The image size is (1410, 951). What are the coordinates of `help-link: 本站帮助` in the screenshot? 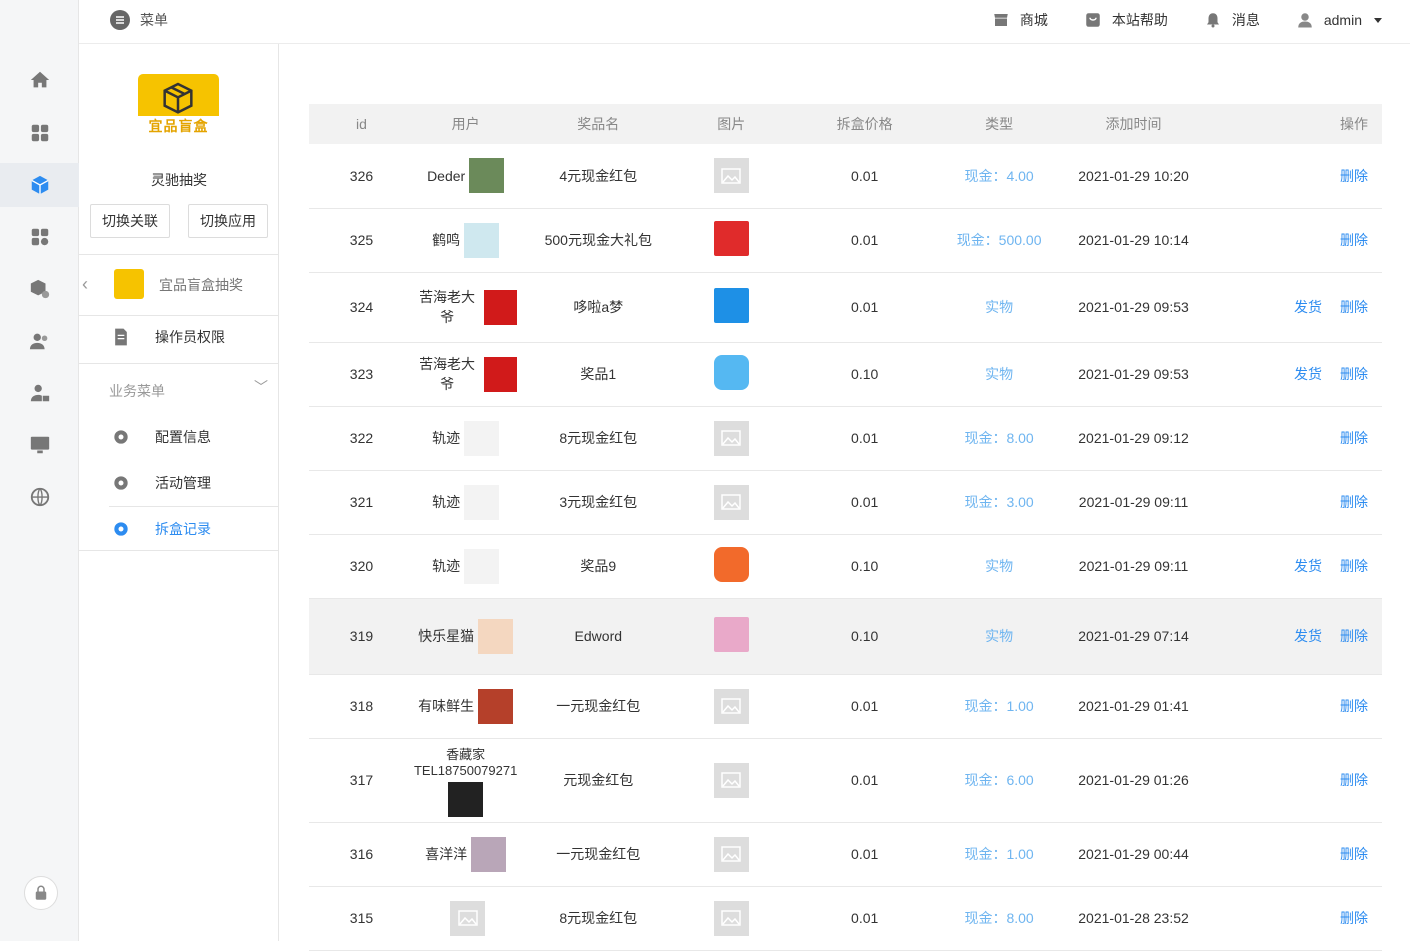 It's located at (1126, 20).